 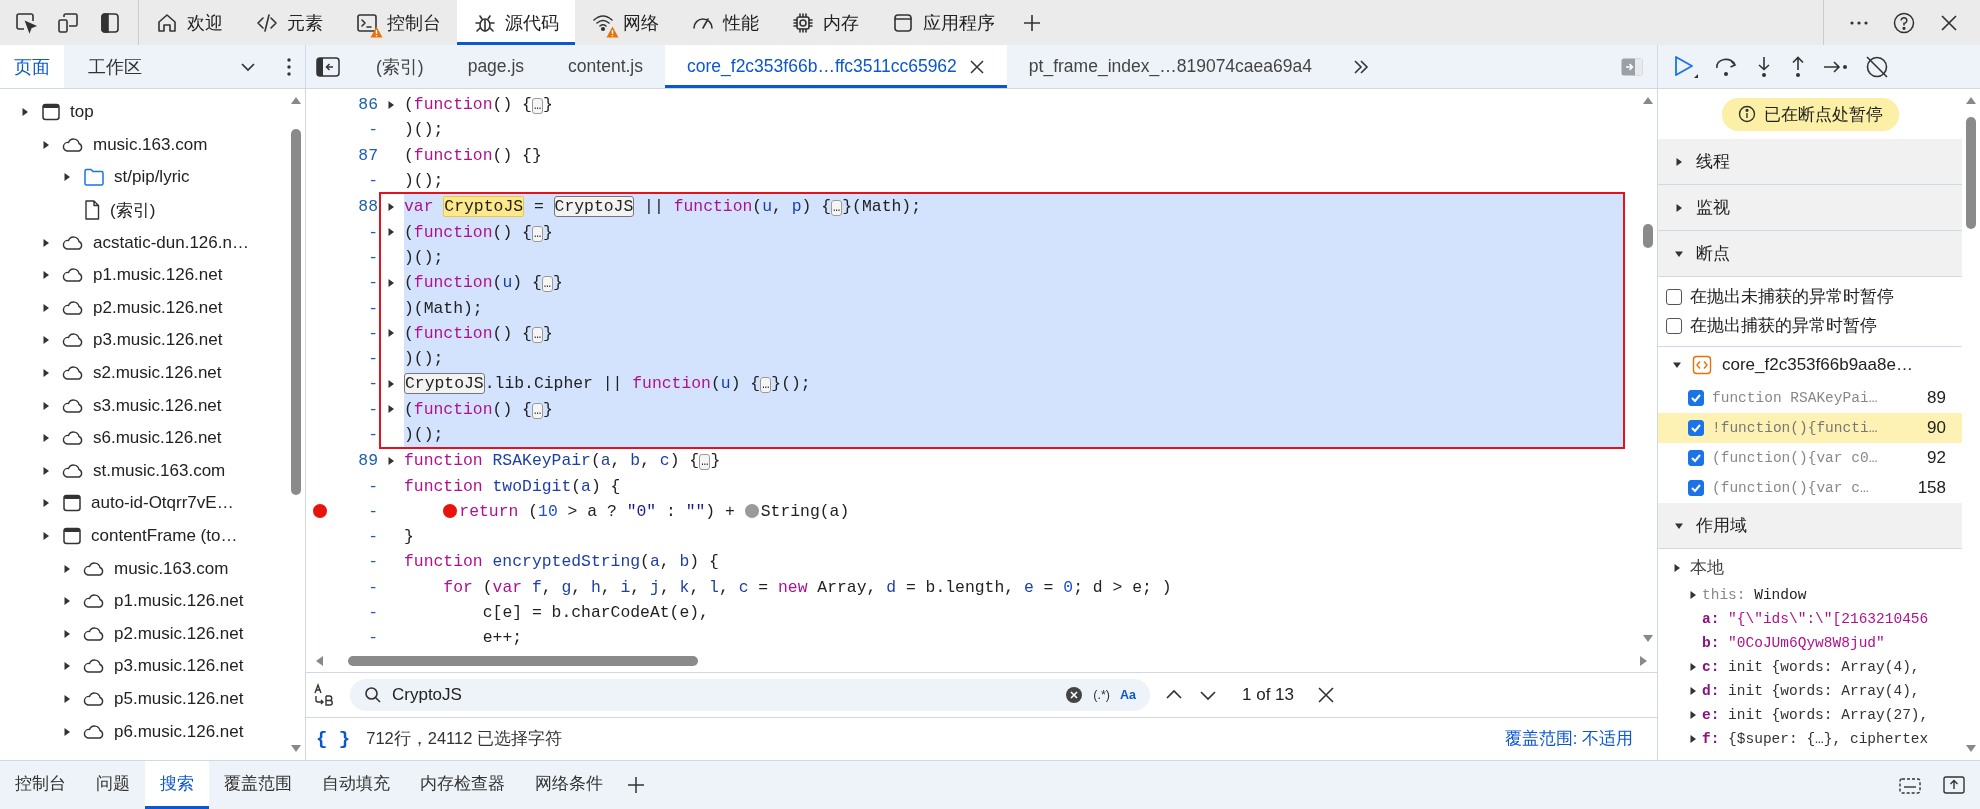 What do you see at coordinates (319, 661) in the screenshot?
I see `scroll-left-icon` at bounding box center [319, 661].